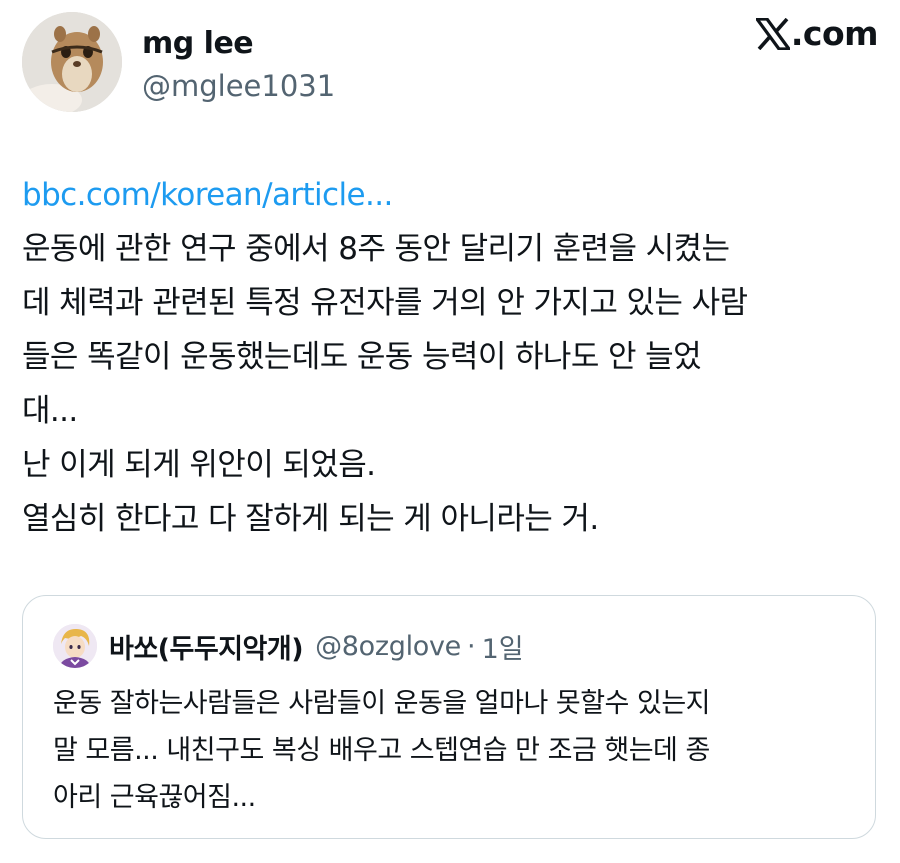  What do you see at coordinates (238, 86) in the screenshot?
I see `author-handle: @mglee1031` at bounding box center [238, 86].